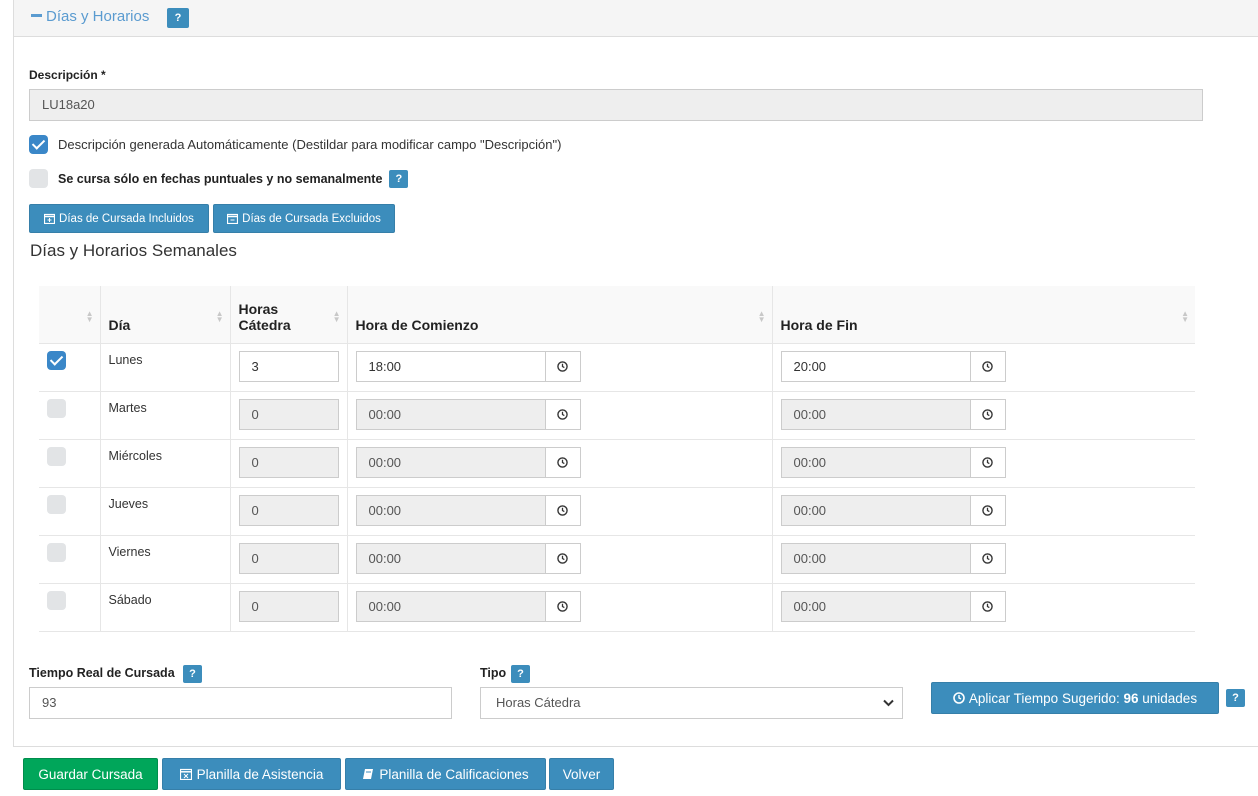 This screenshot has height=796, width=1258. What do you see at coordinates (164, 510) in the screenshot?
I see `day-cell: Jueves` at bounding box center [164, 510].